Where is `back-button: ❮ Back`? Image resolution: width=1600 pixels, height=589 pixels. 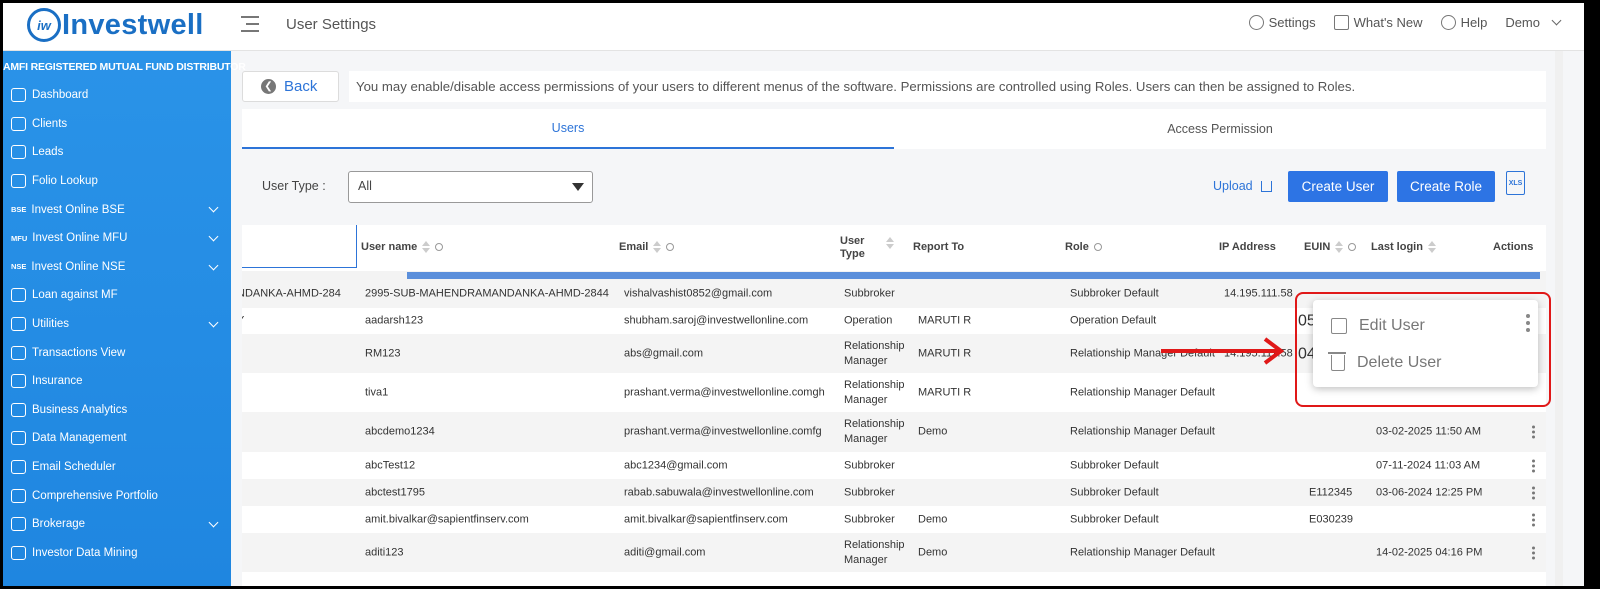
back-button: ❮ Back is located at coordinates (290, 86).